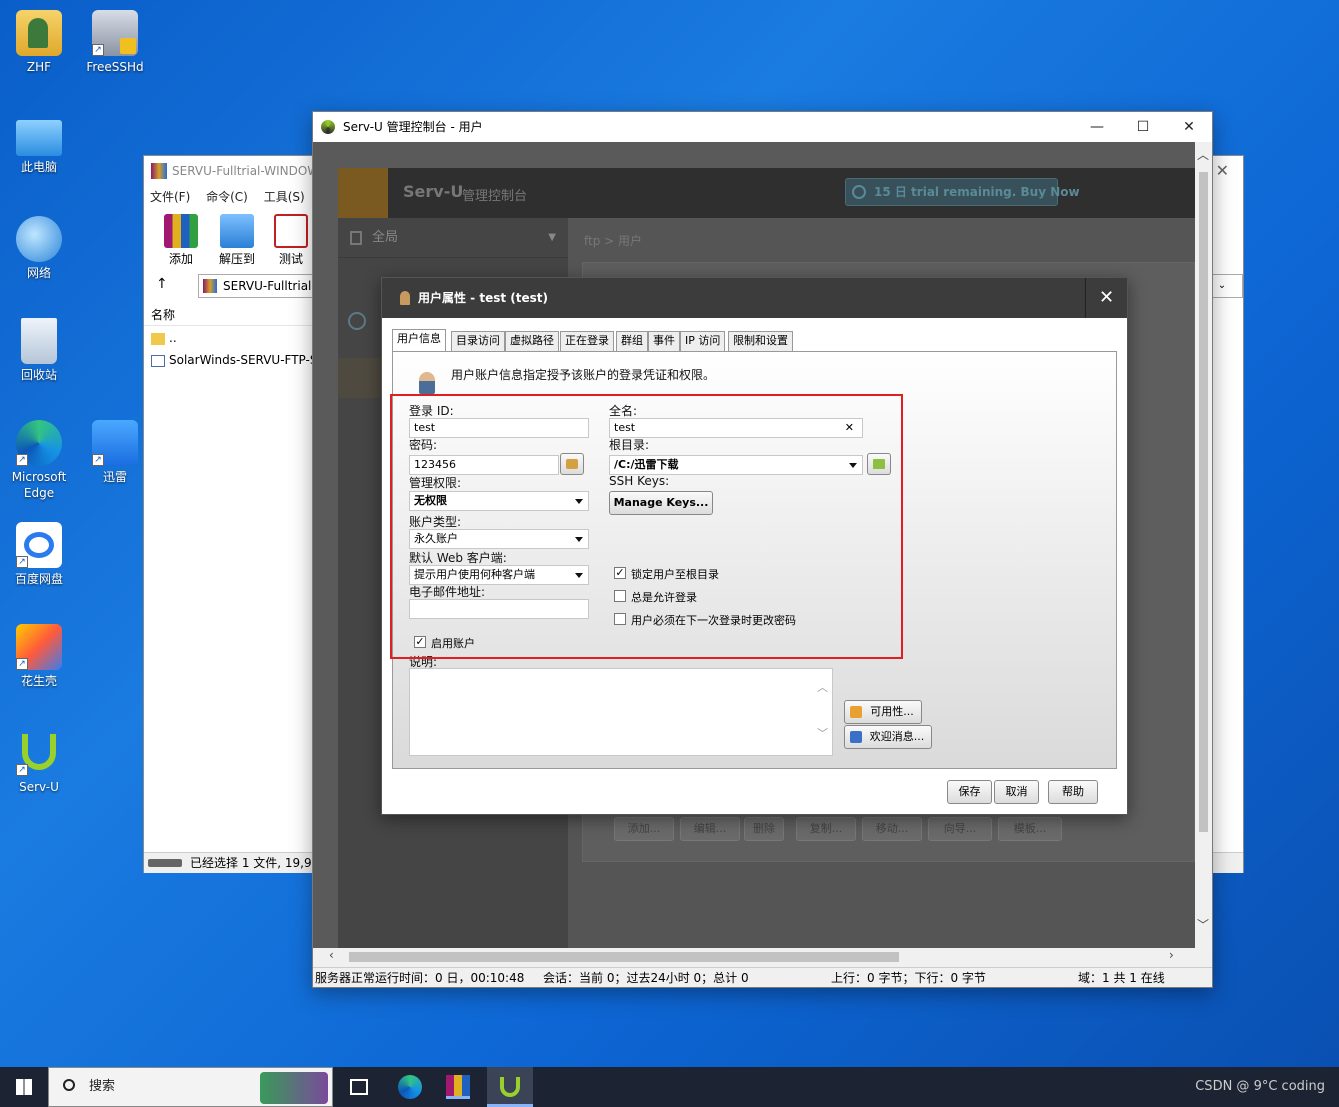 The image size is (1339, 1107). Describe the element at coordinates (39, 67) in the screenshot. I see `desktop-icon-label: ZHF` at that location.